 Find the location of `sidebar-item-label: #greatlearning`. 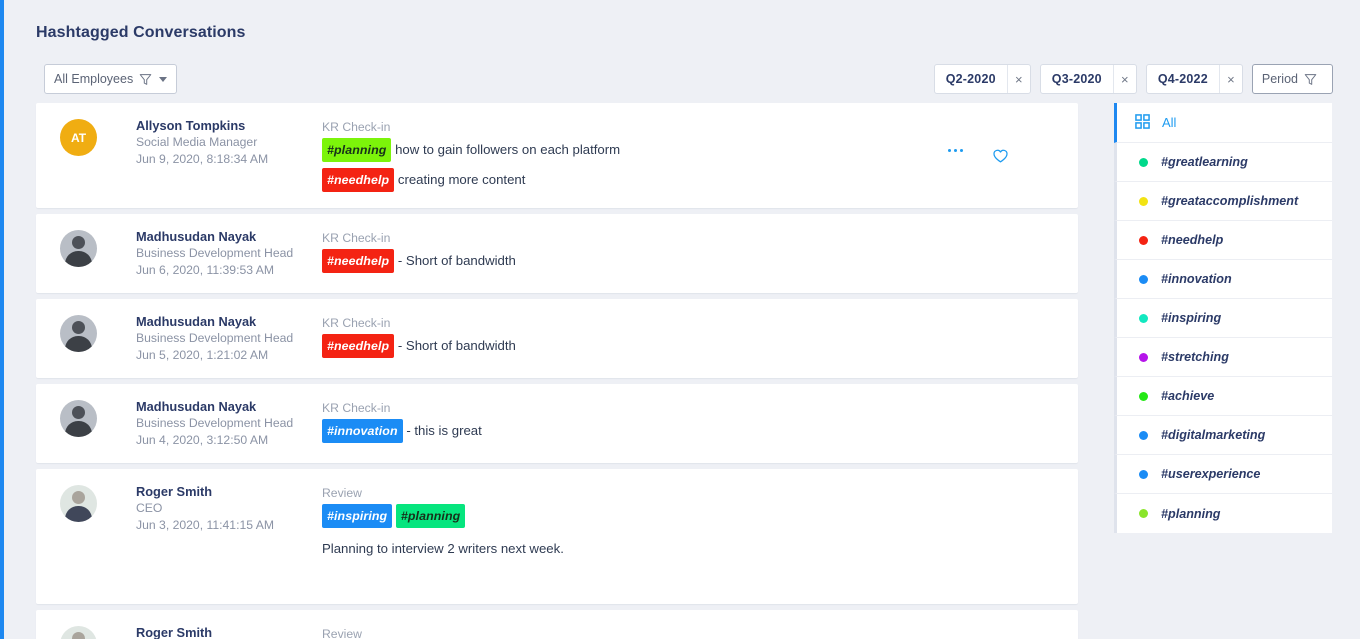

sidebar-item-label: #greatlearning is located at coordinates (1204, 162).